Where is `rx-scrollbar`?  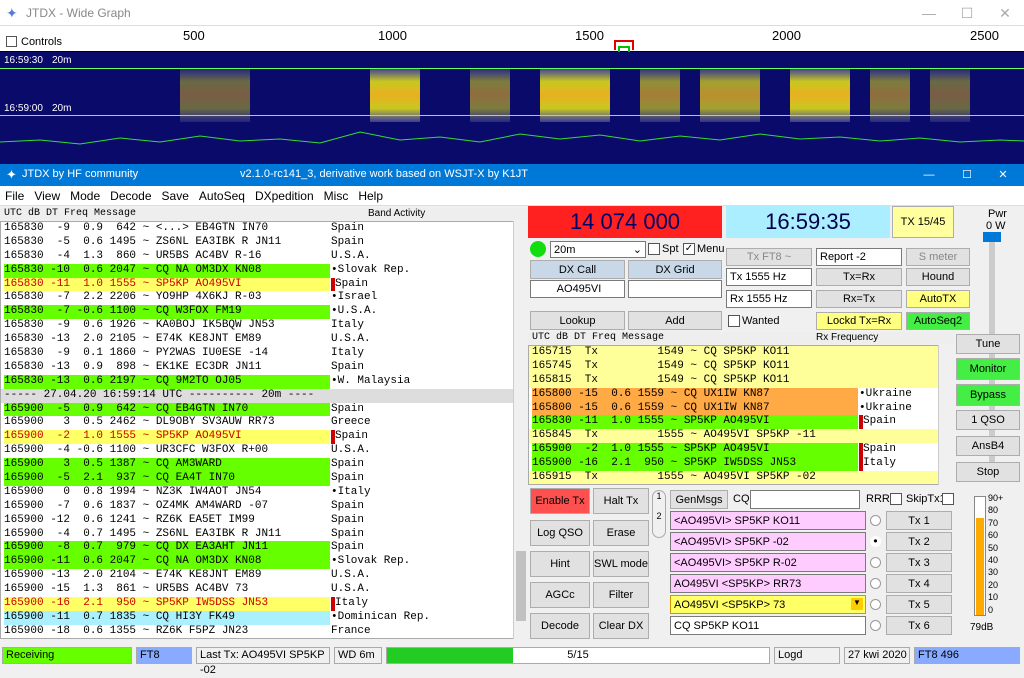 rx-scrollbar is located at coordinates (946, 415).